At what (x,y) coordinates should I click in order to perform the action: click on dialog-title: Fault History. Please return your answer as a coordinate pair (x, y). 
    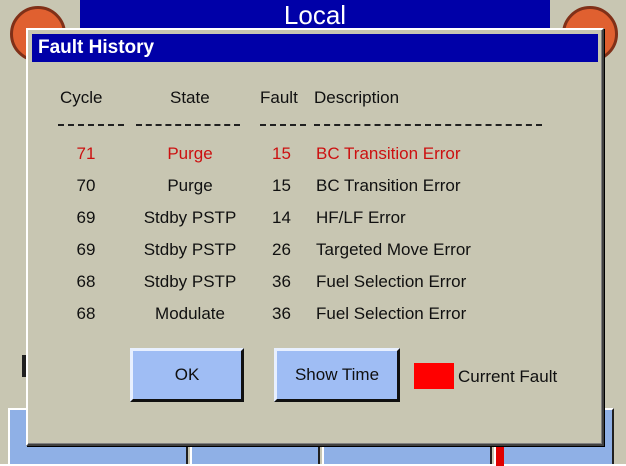
    Looking at the image, I should click on (315, 48).